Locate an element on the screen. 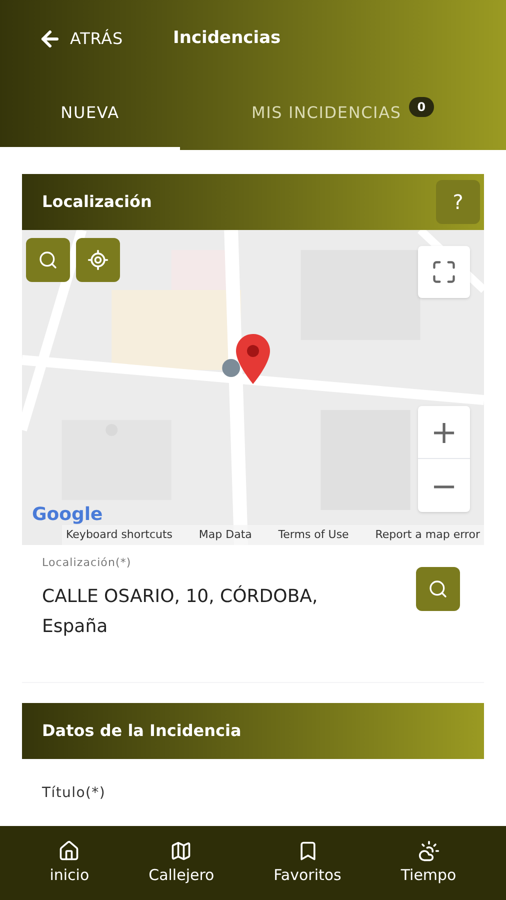 This screenshot has width=506, height=900. help-button: ? is located at coordinates (458, 202).